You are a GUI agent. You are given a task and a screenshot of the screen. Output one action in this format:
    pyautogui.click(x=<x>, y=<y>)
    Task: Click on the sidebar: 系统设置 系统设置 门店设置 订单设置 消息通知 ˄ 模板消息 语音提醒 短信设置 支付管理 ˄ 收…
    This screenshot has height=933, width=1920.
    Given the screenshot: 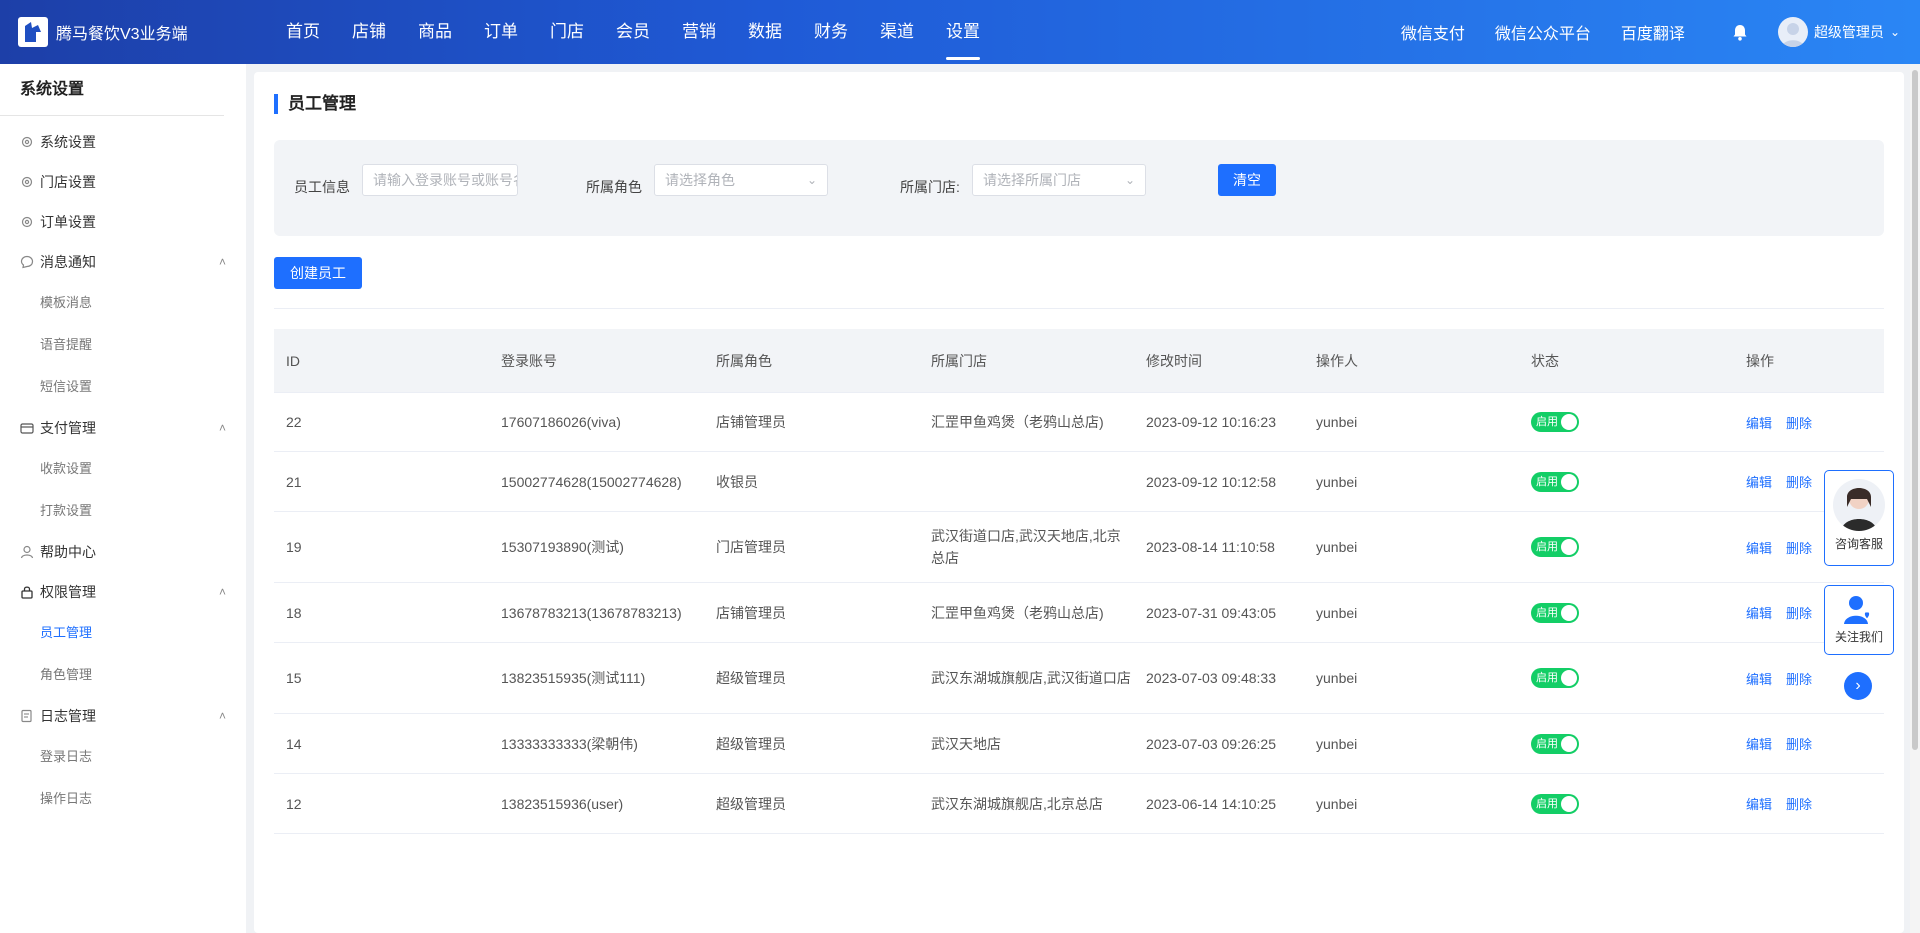 What is the action you would take?
    pyautogui.click(x=123, y=498)
    